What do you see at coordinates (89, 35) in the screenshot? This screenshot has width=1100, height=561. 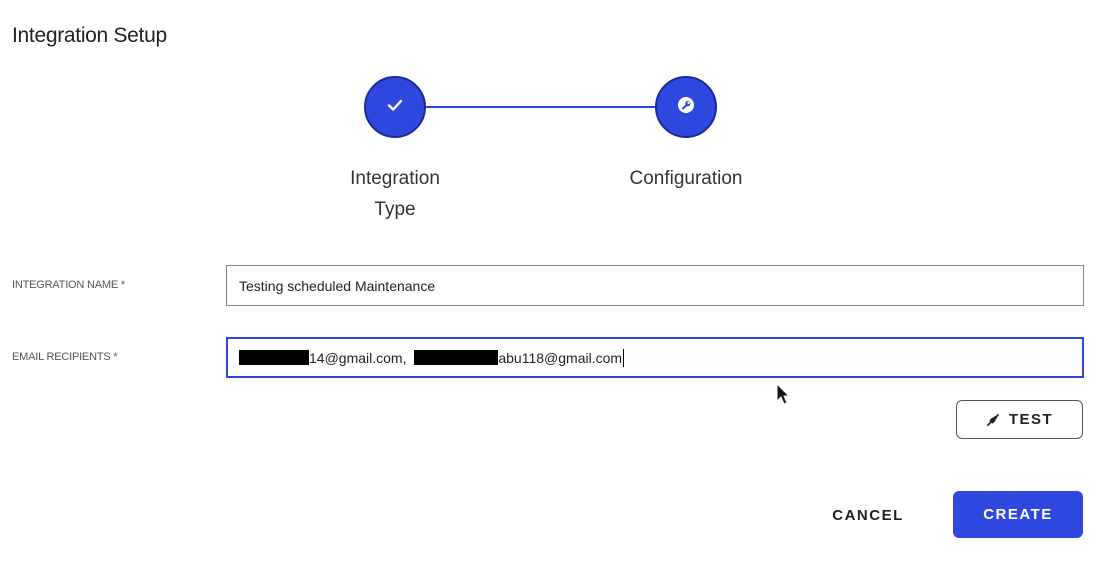 I see `page-title: Integration Setup` at bounding box center [89, 35].